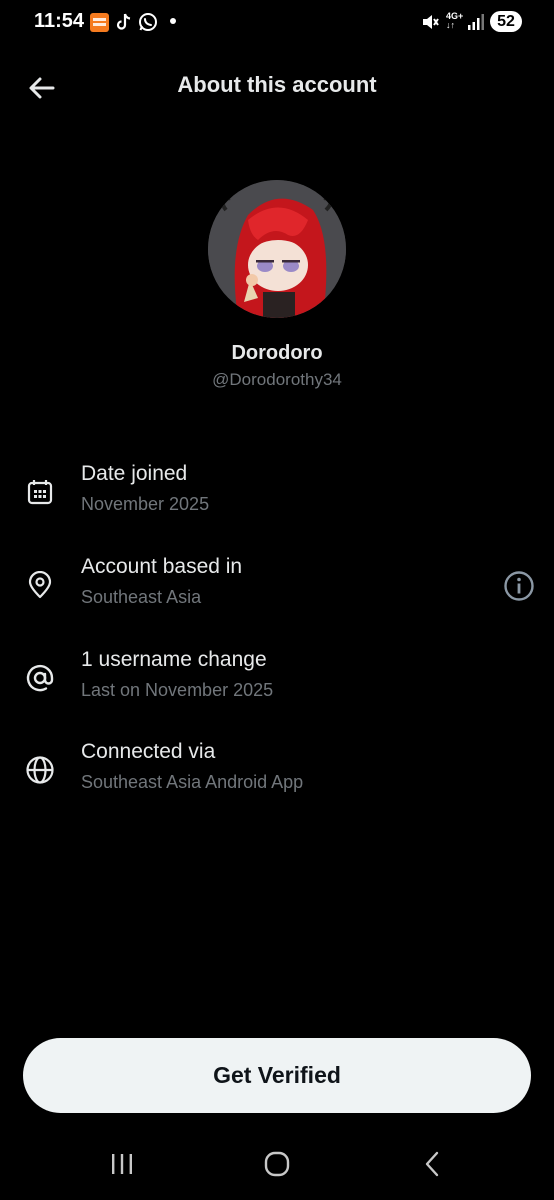  Describe the element at coordinates (134, 473) in the screenshot. I see `info-title: Date joined` at that location.